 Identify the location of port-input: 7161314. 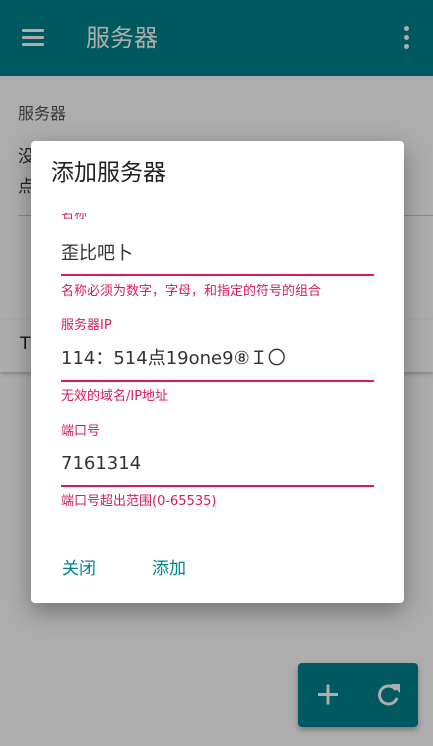
(101, 464).